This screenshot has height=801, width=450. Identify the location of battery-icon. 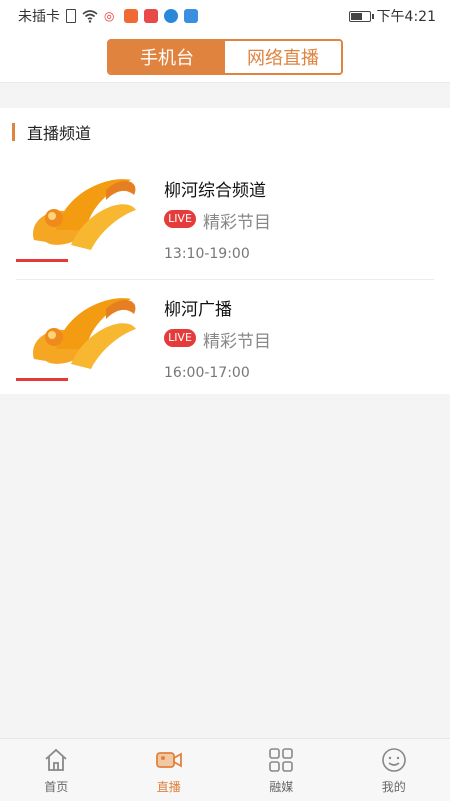
(360, 16).